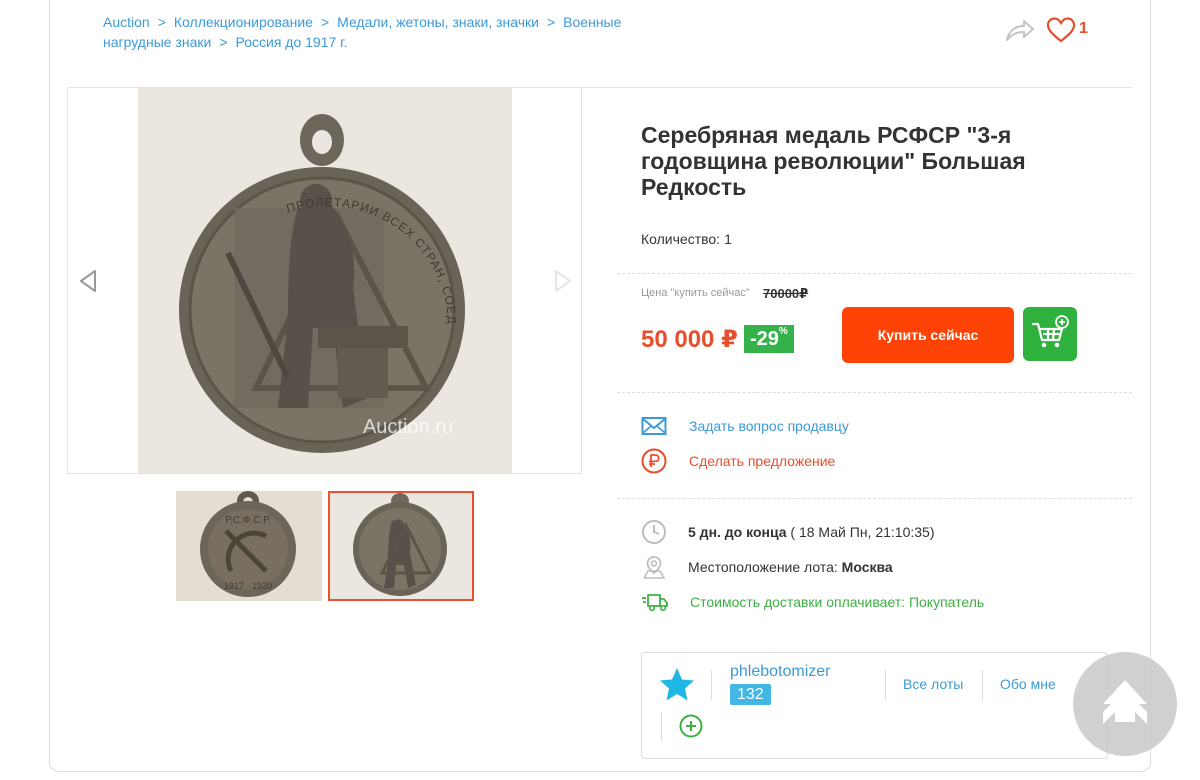  What do you see at coordinates (292, 42) in the screenshot?
I see `breadcrumb-russia-pre-1917: Россия до 1917 г.` at bounding box center [292, 42].